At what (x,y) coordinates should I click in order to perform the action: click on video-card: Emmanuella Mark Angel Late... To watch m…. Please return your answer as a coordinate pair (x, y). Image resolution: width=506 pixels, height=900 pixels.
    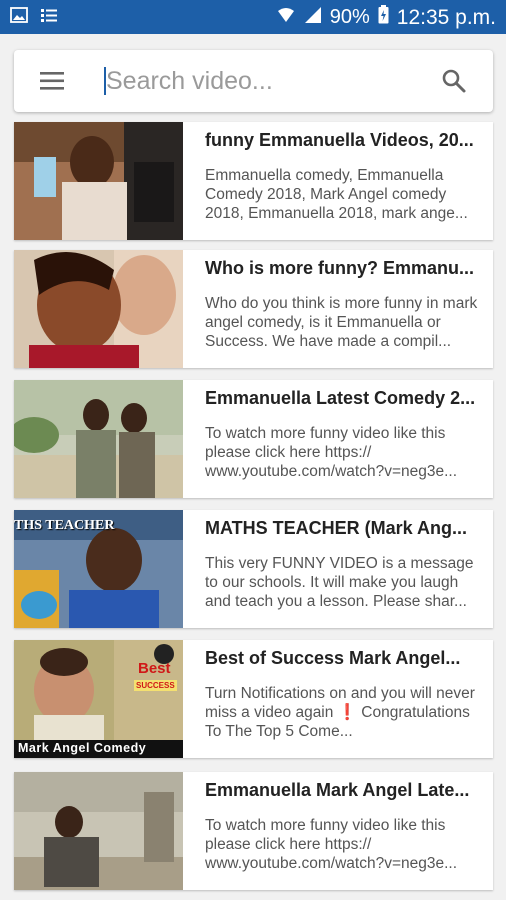
    Looking at the image, I should click on (253, 831).